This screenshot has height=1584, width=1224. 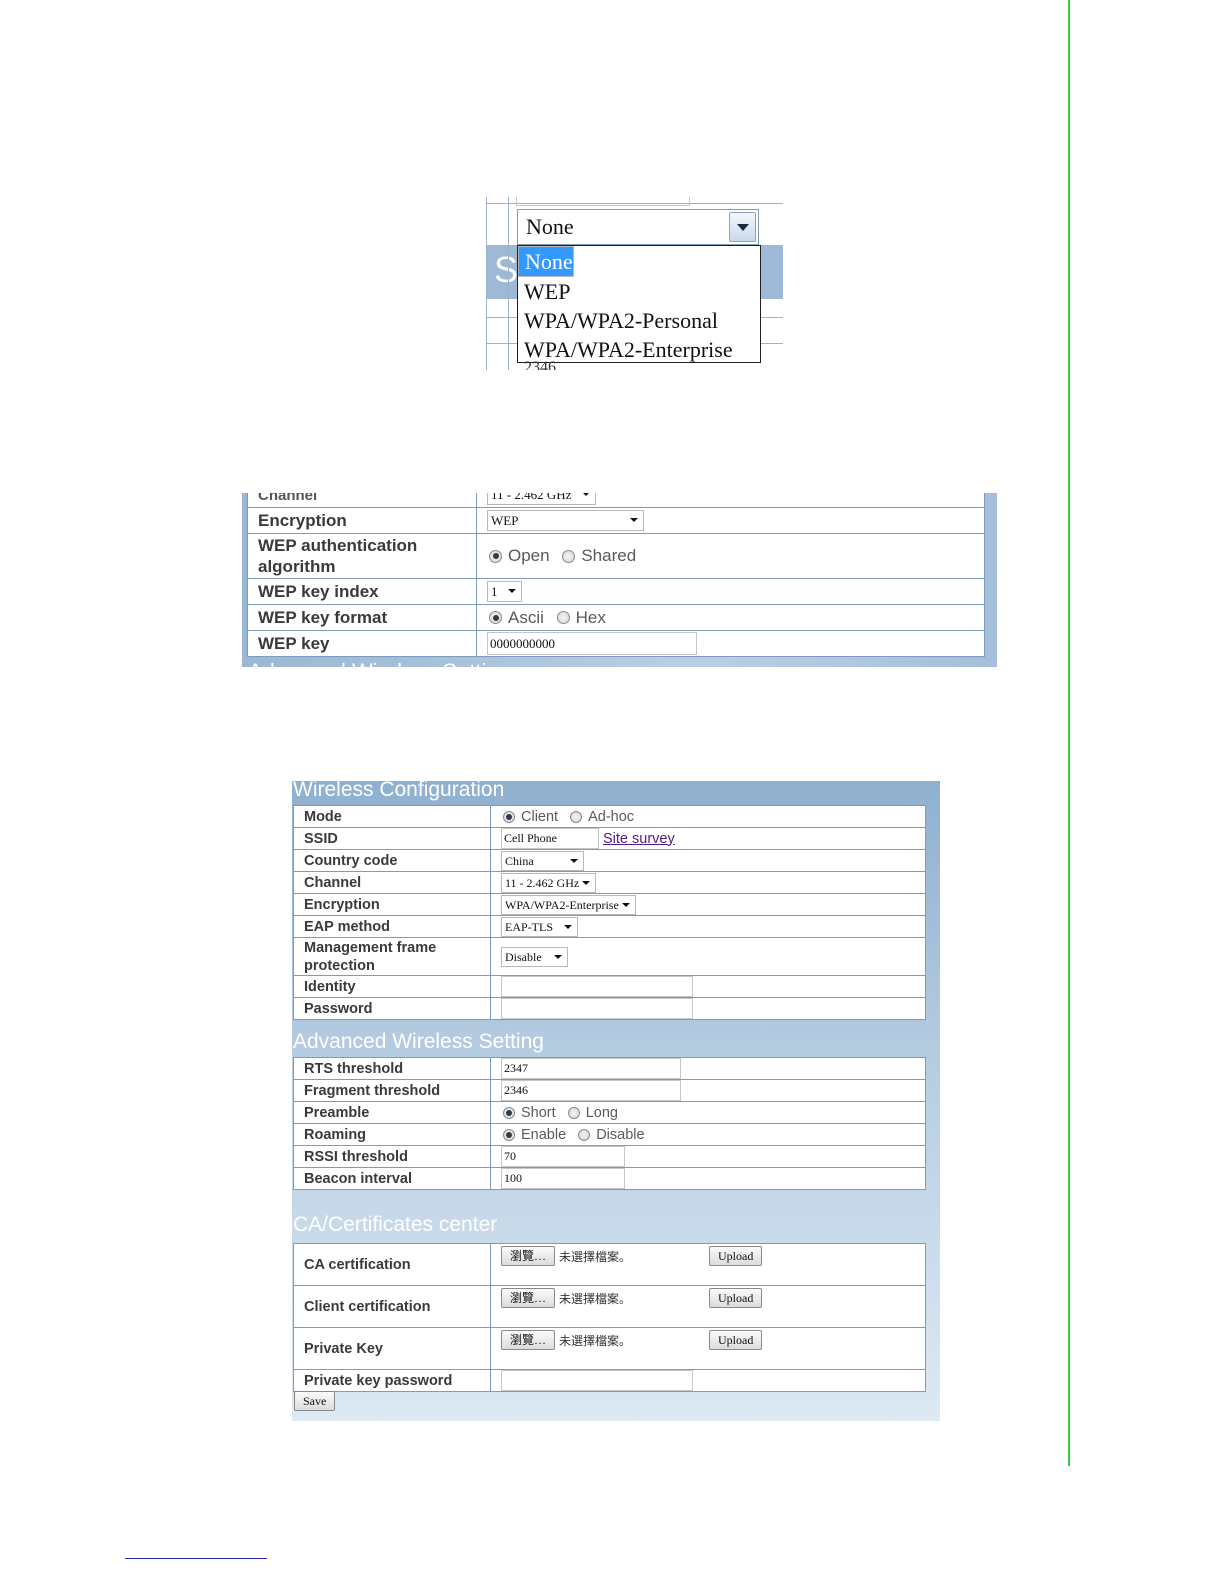 I want to click on rssi-threshold-cell: 70, so click(x=708, y=1156).